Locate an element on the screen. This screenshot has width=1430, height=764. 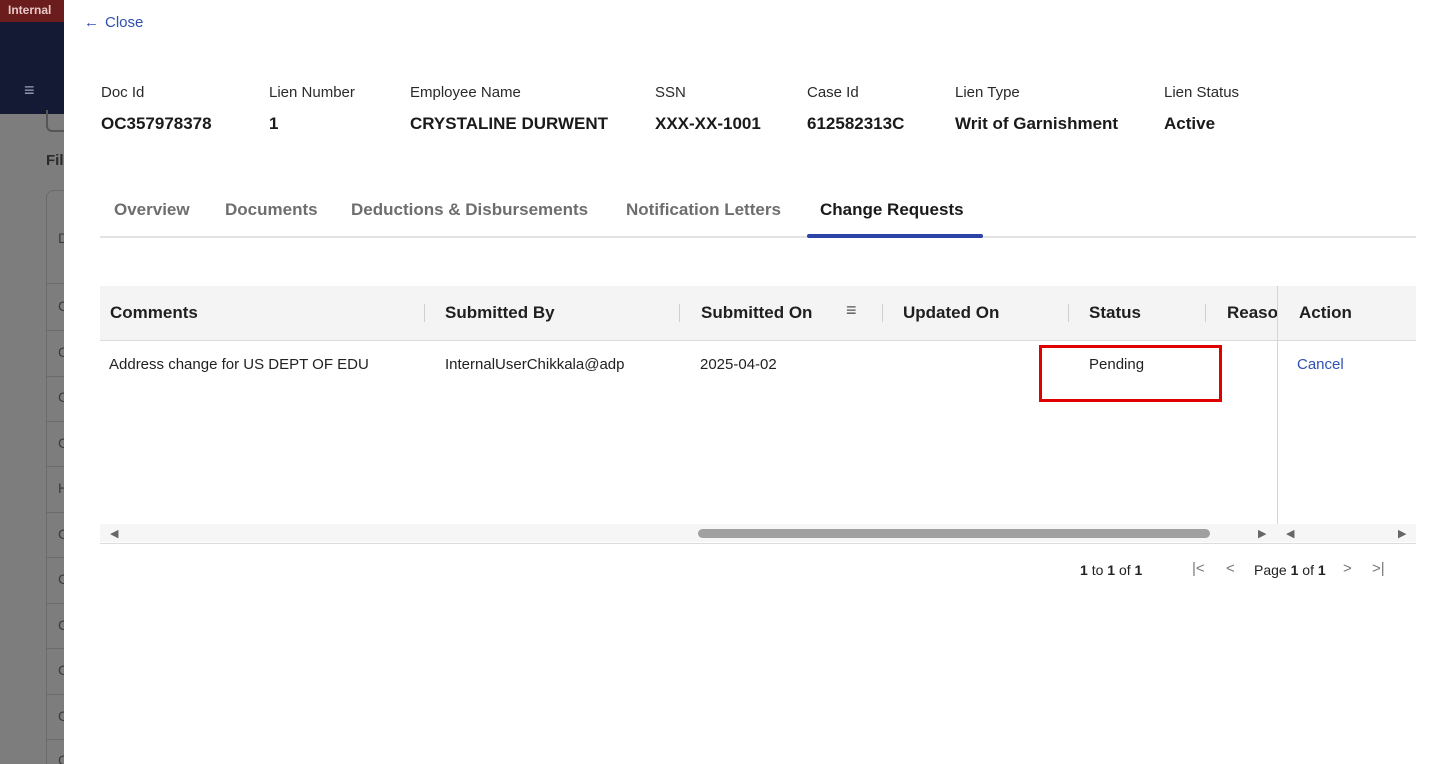
scrollbar-thumb is located at coordinates (954, 533).